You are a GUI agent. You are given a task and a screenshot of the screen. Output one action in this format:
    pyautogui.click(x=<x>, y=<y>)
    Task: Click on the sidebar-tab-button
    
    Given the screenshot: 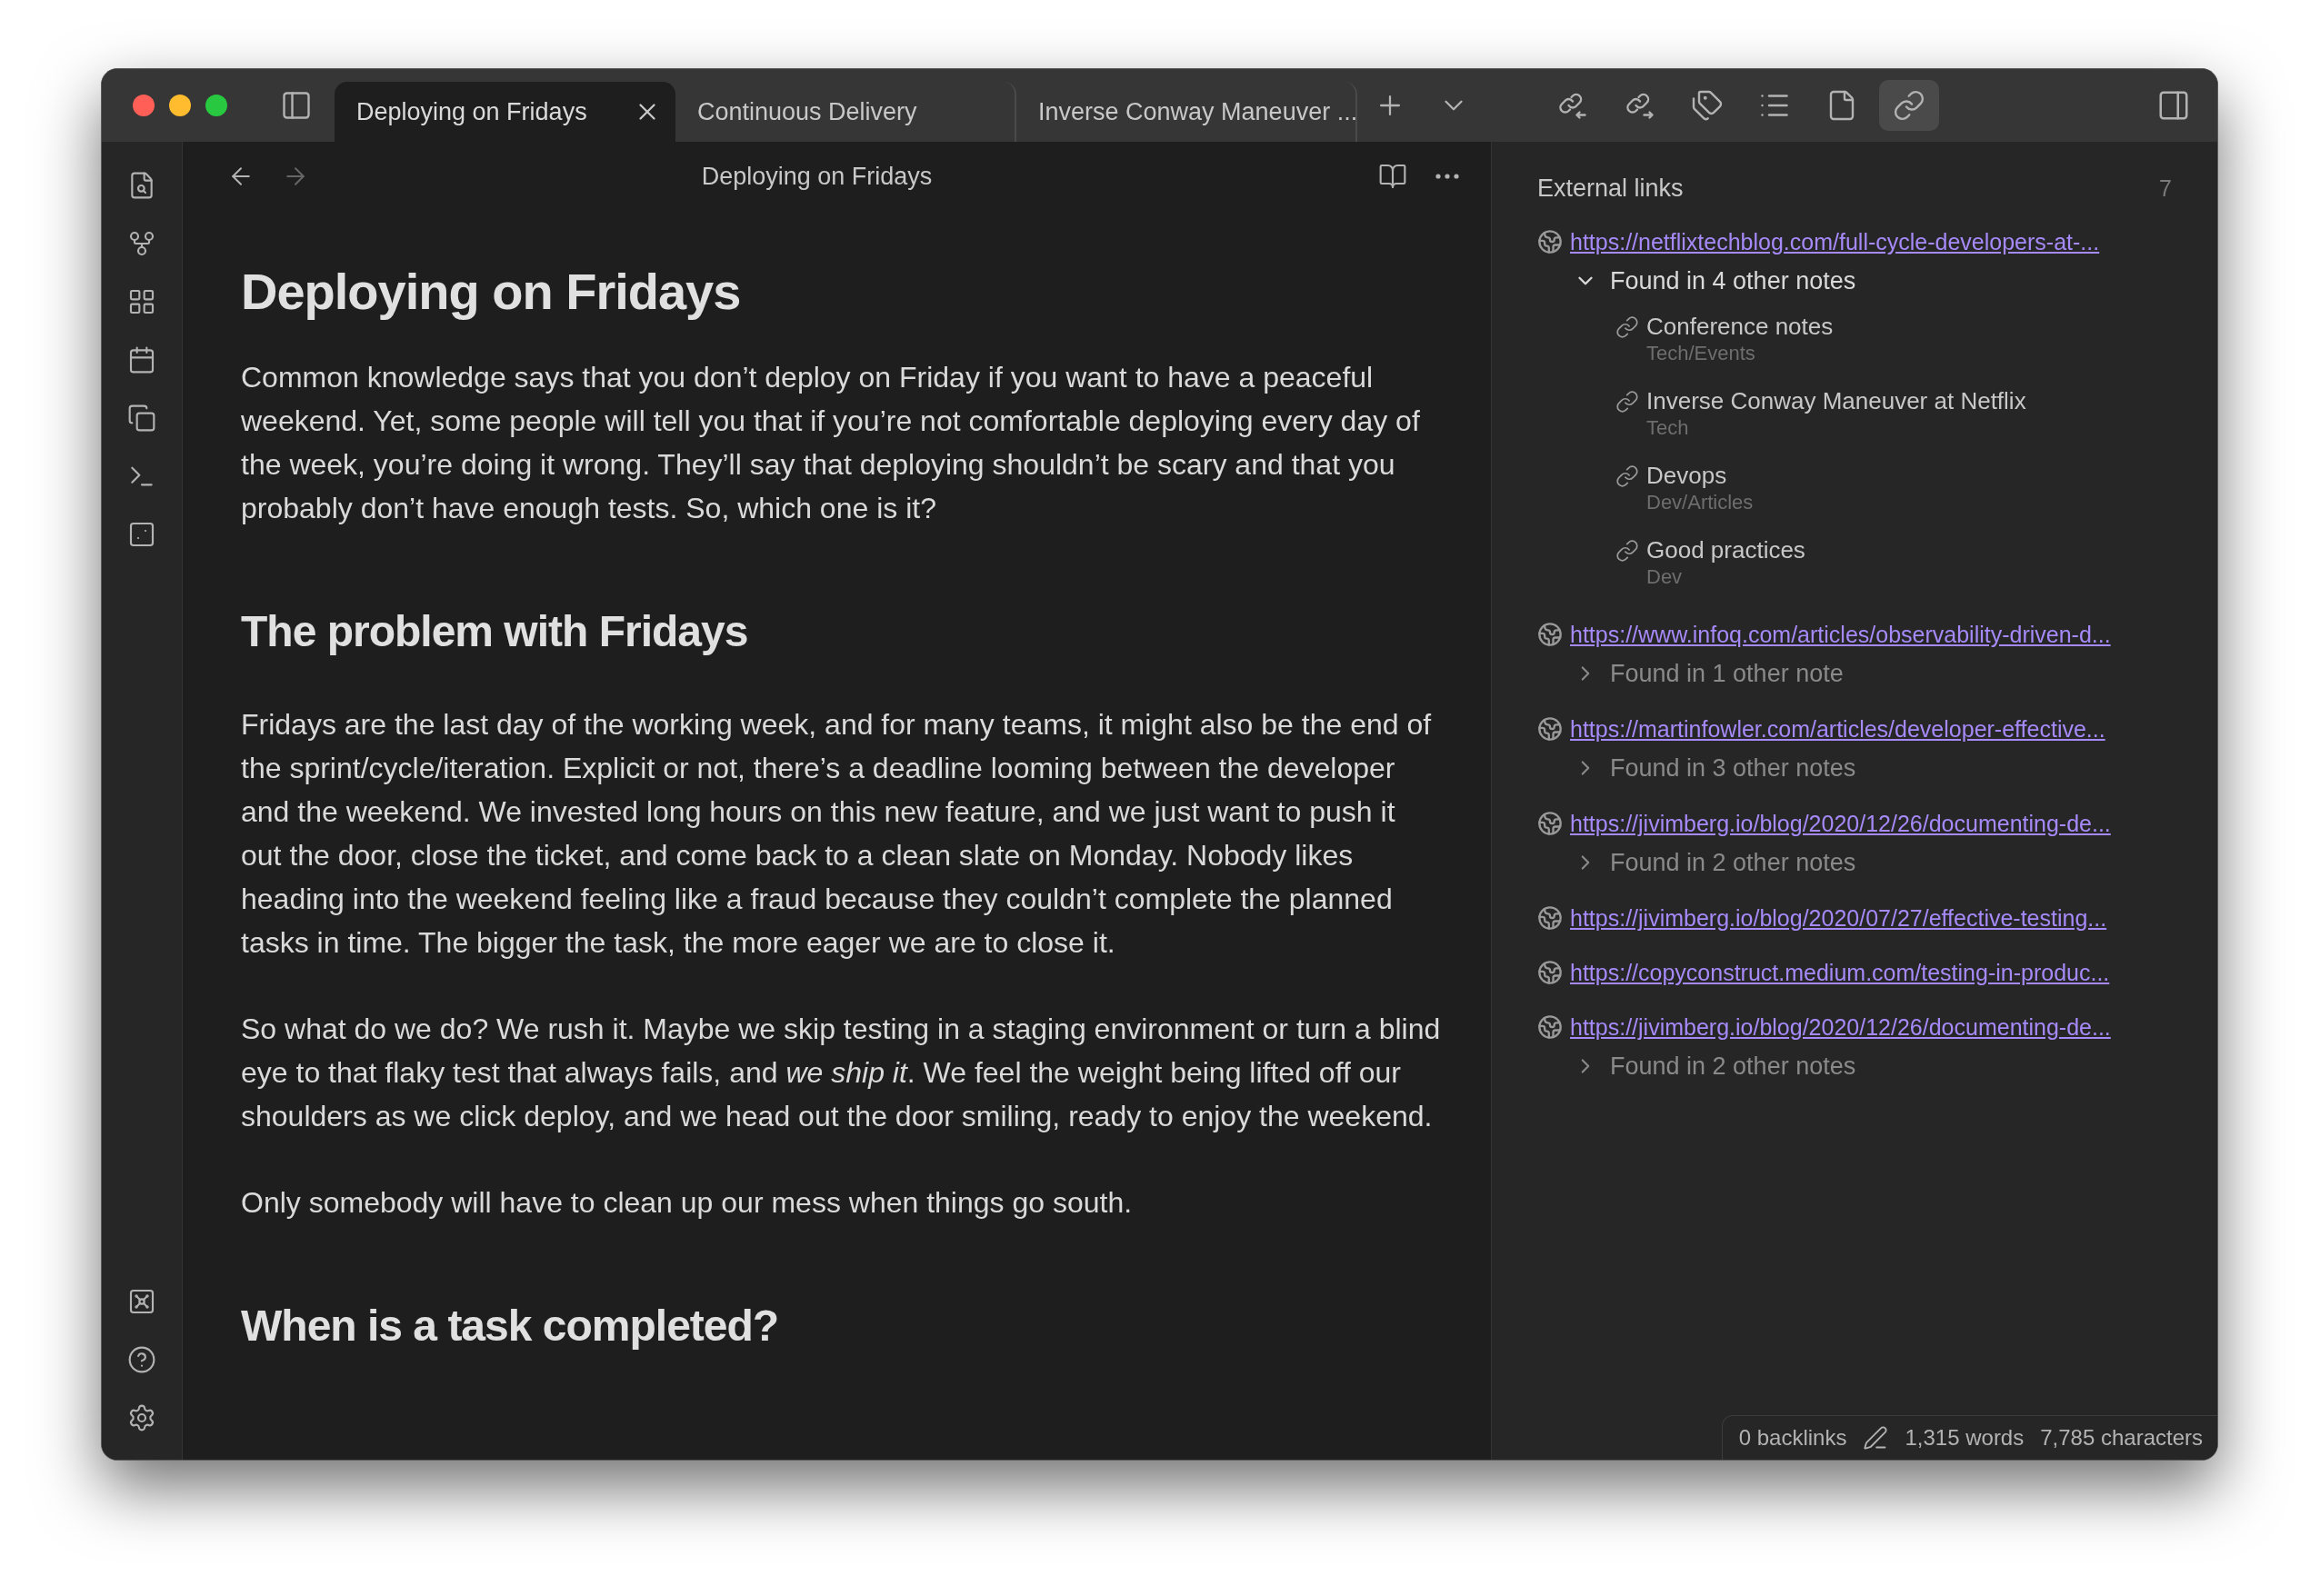 What is the action you would take?
    pyautogui.click(x=1909, y=105)
    